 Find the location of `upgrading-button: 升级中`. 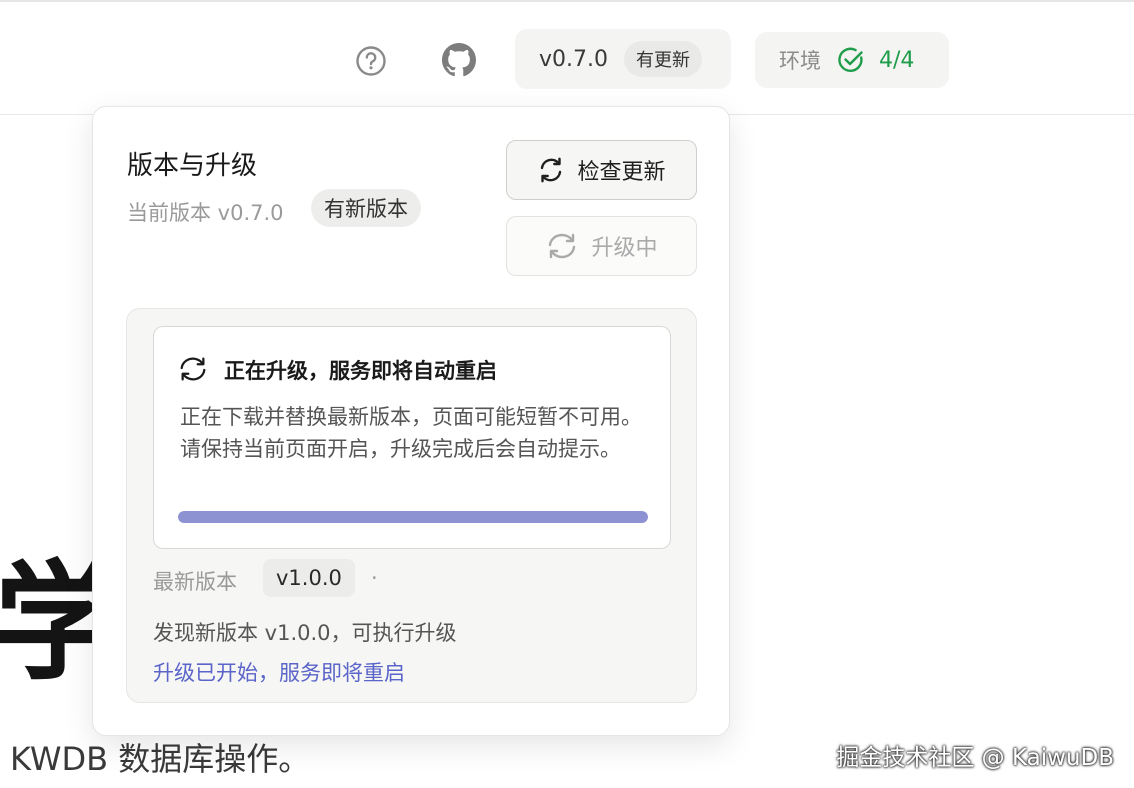

upgrading-button: 升级中 is located at coordinates (601, 246).